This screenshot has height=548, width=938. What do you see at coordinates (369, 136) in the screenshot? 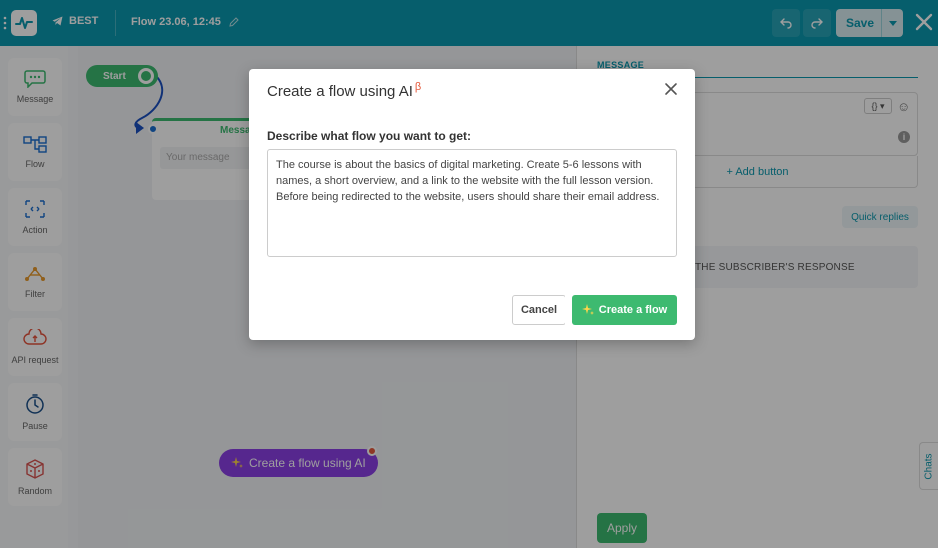
I see `prompt-label: Describe what flow you want to get:` at bounding box center [369, 136].